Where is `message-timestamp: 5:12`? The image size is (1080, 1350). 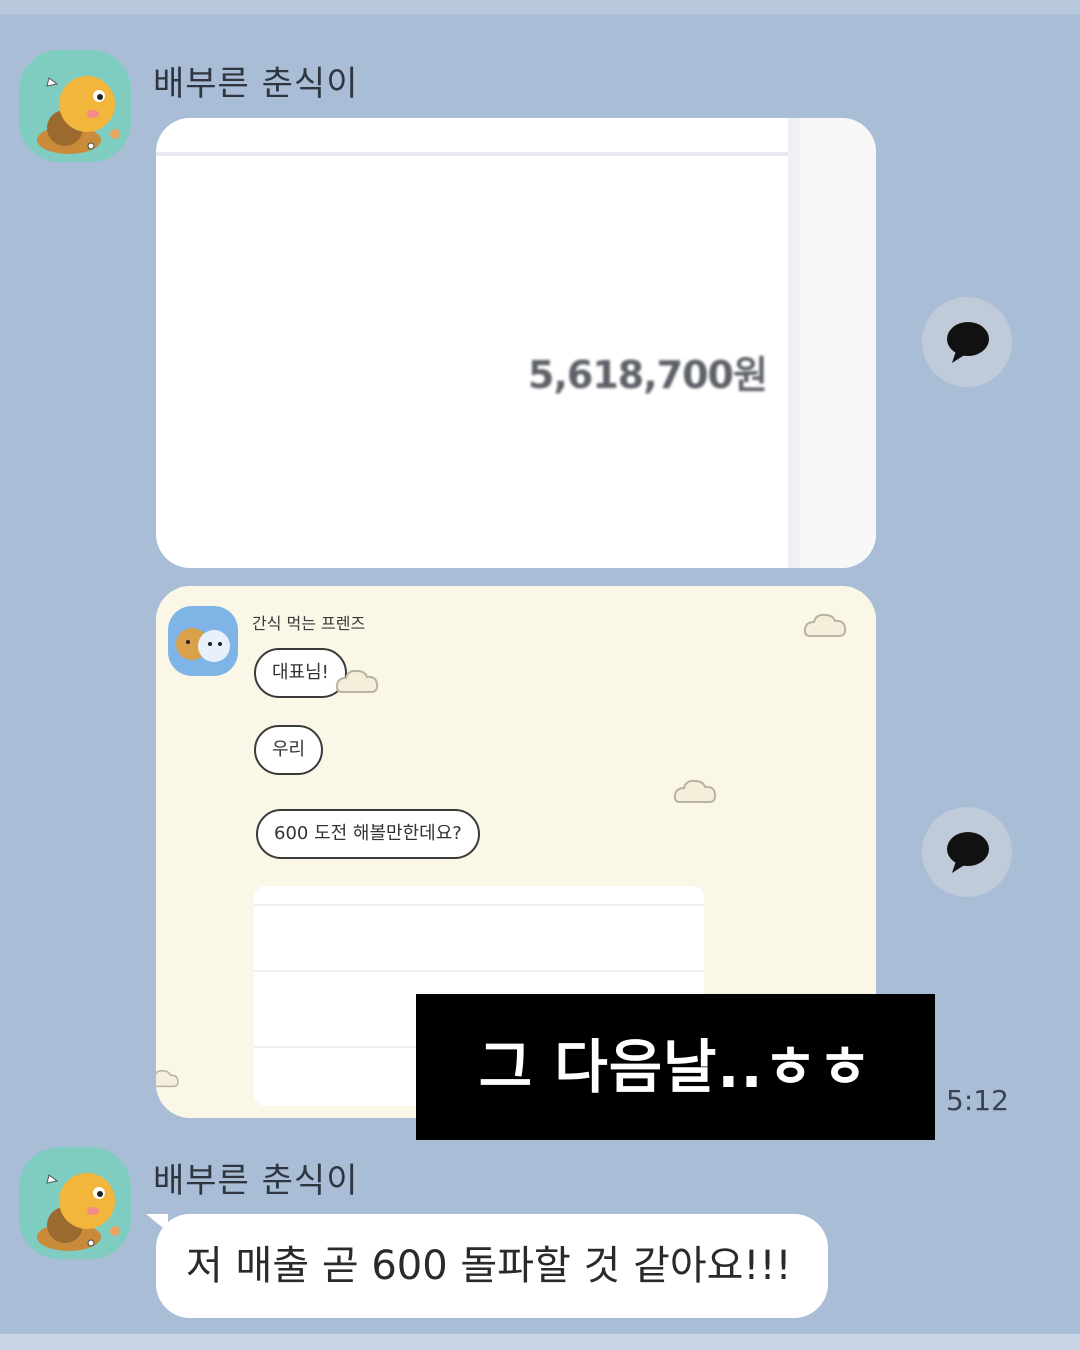
message-timestamp: 5:12 is located at coordinates (977, 1100).